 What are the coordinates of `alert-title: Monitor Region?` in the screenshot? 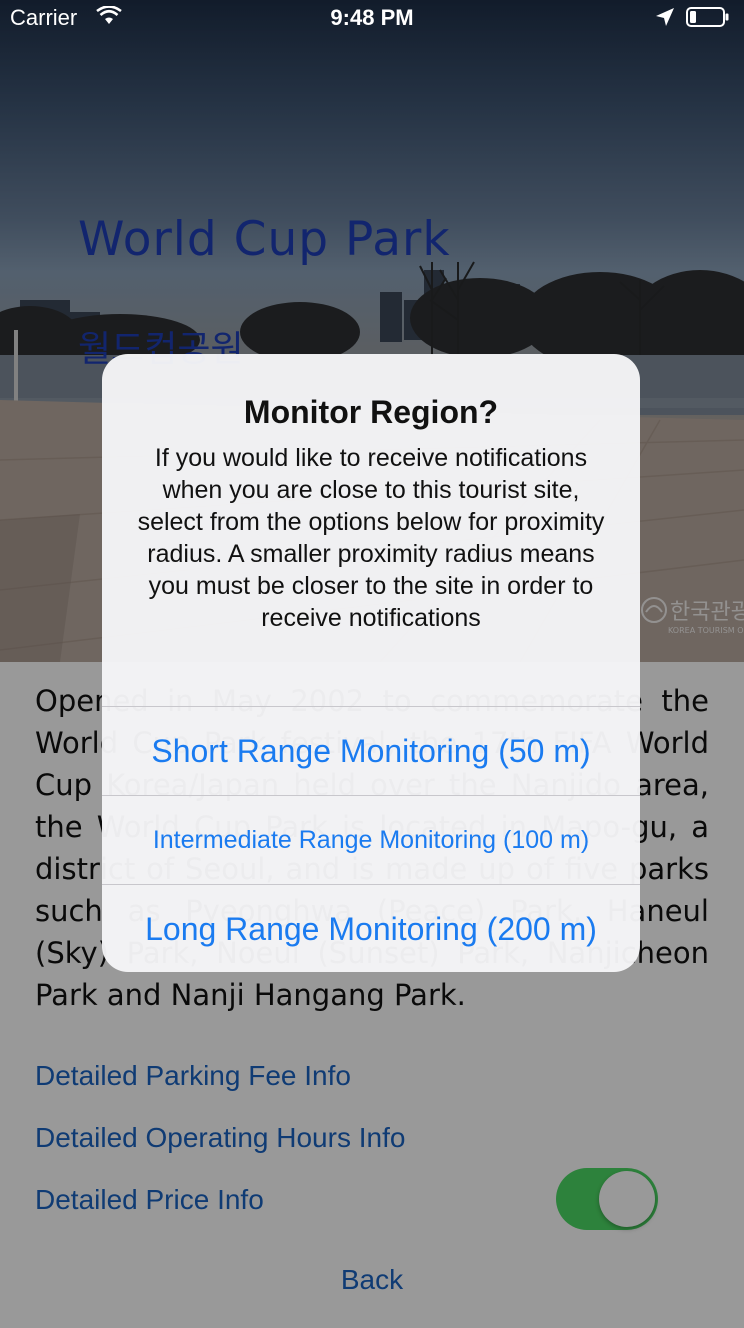 It's located at (371, 412).